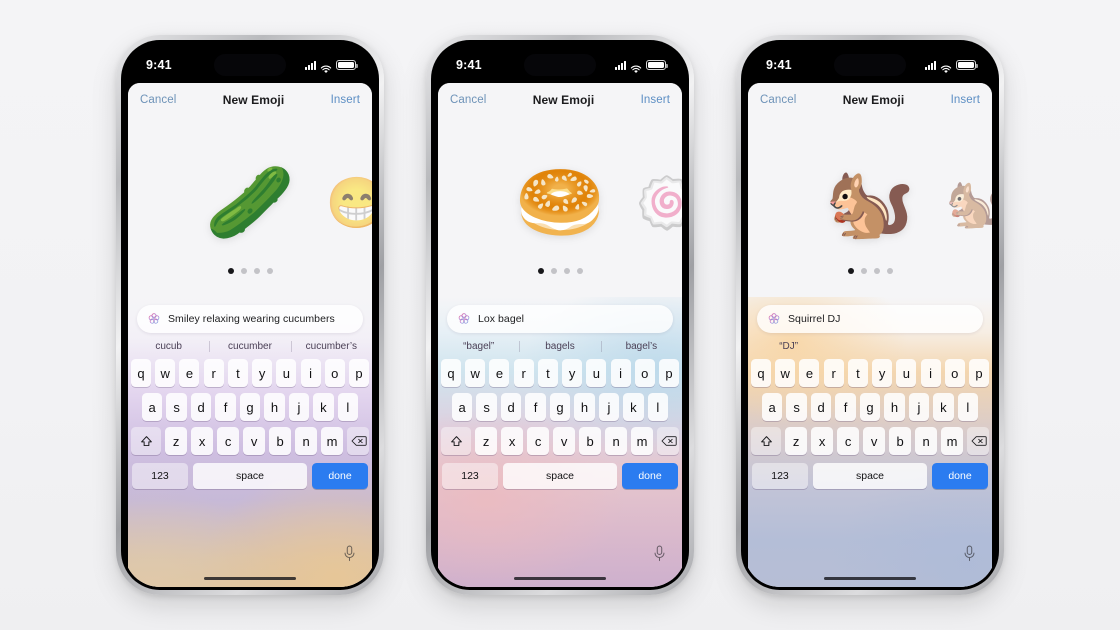 The height and width of the screenshot is (630, 1120). What do you see at coordinates (250, 319) in the screenshot?
I see `emoji-description-input: Smiley relaxing wearing cucumbers` at bounding box center [250, 319].